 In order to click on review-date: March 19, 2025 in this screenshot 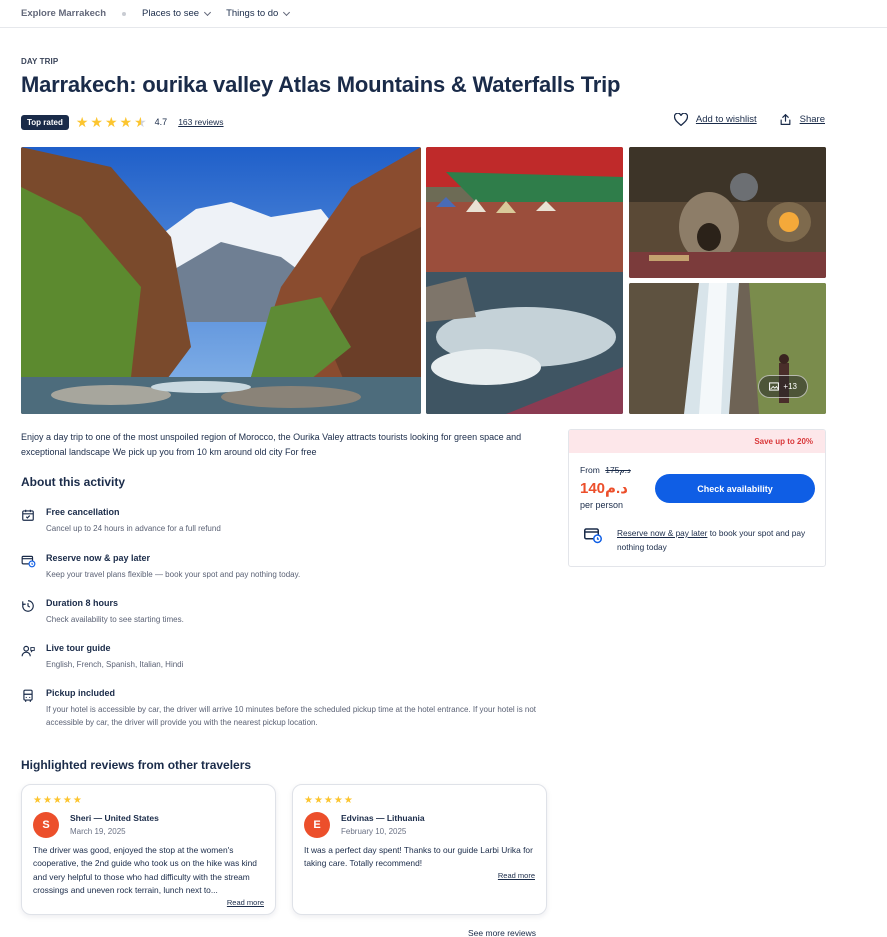, I will do `click(98, 831)`.